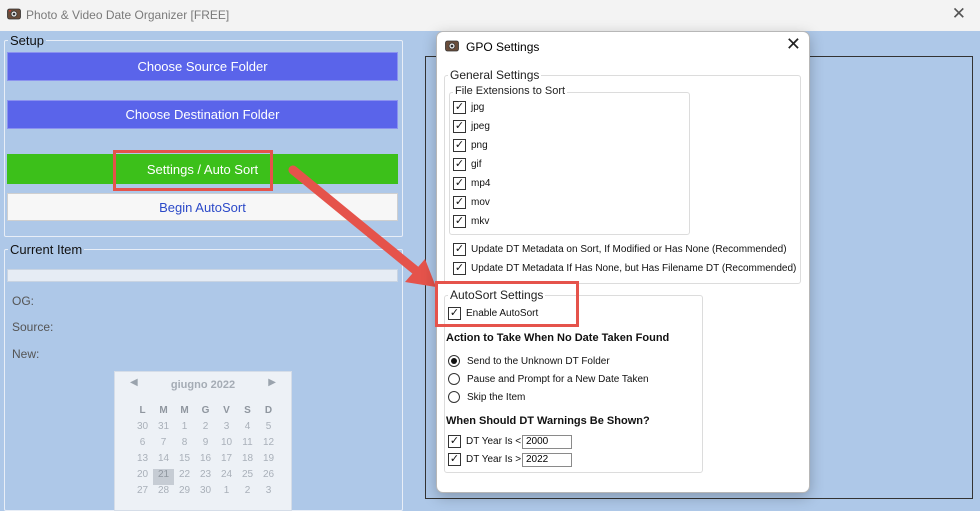  Describe the element at coordinates (459, 145) in the screenshot. I see `extension-checkbox-png: ✓` at that location.